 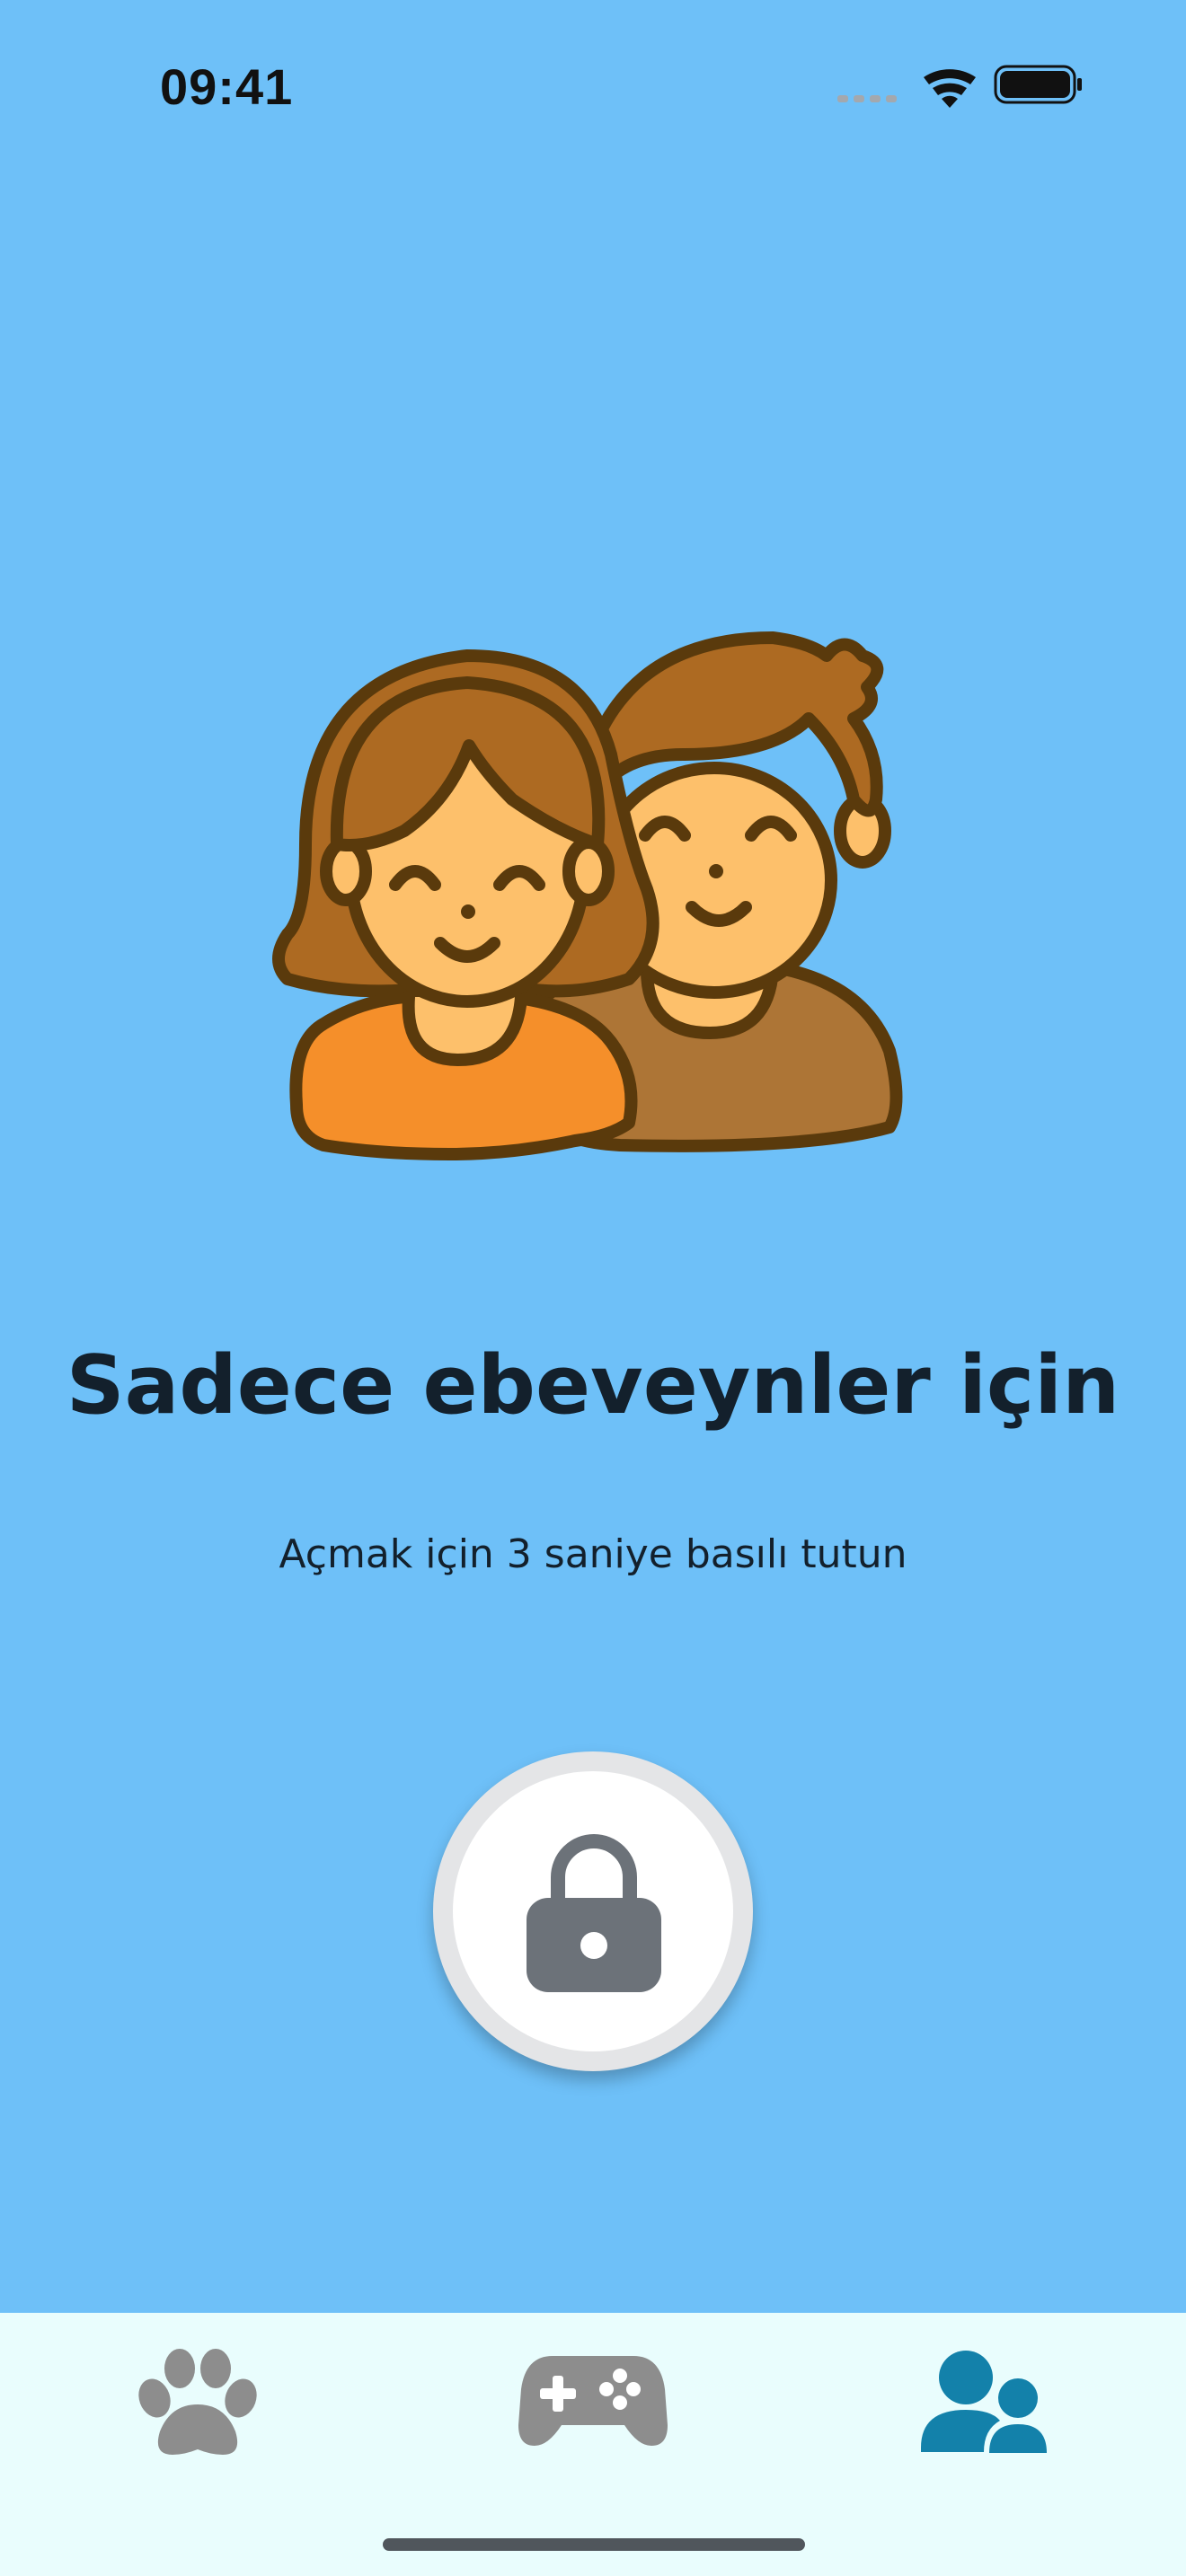 I want to click on gamepad-icon, so click(x=593, y=2401).